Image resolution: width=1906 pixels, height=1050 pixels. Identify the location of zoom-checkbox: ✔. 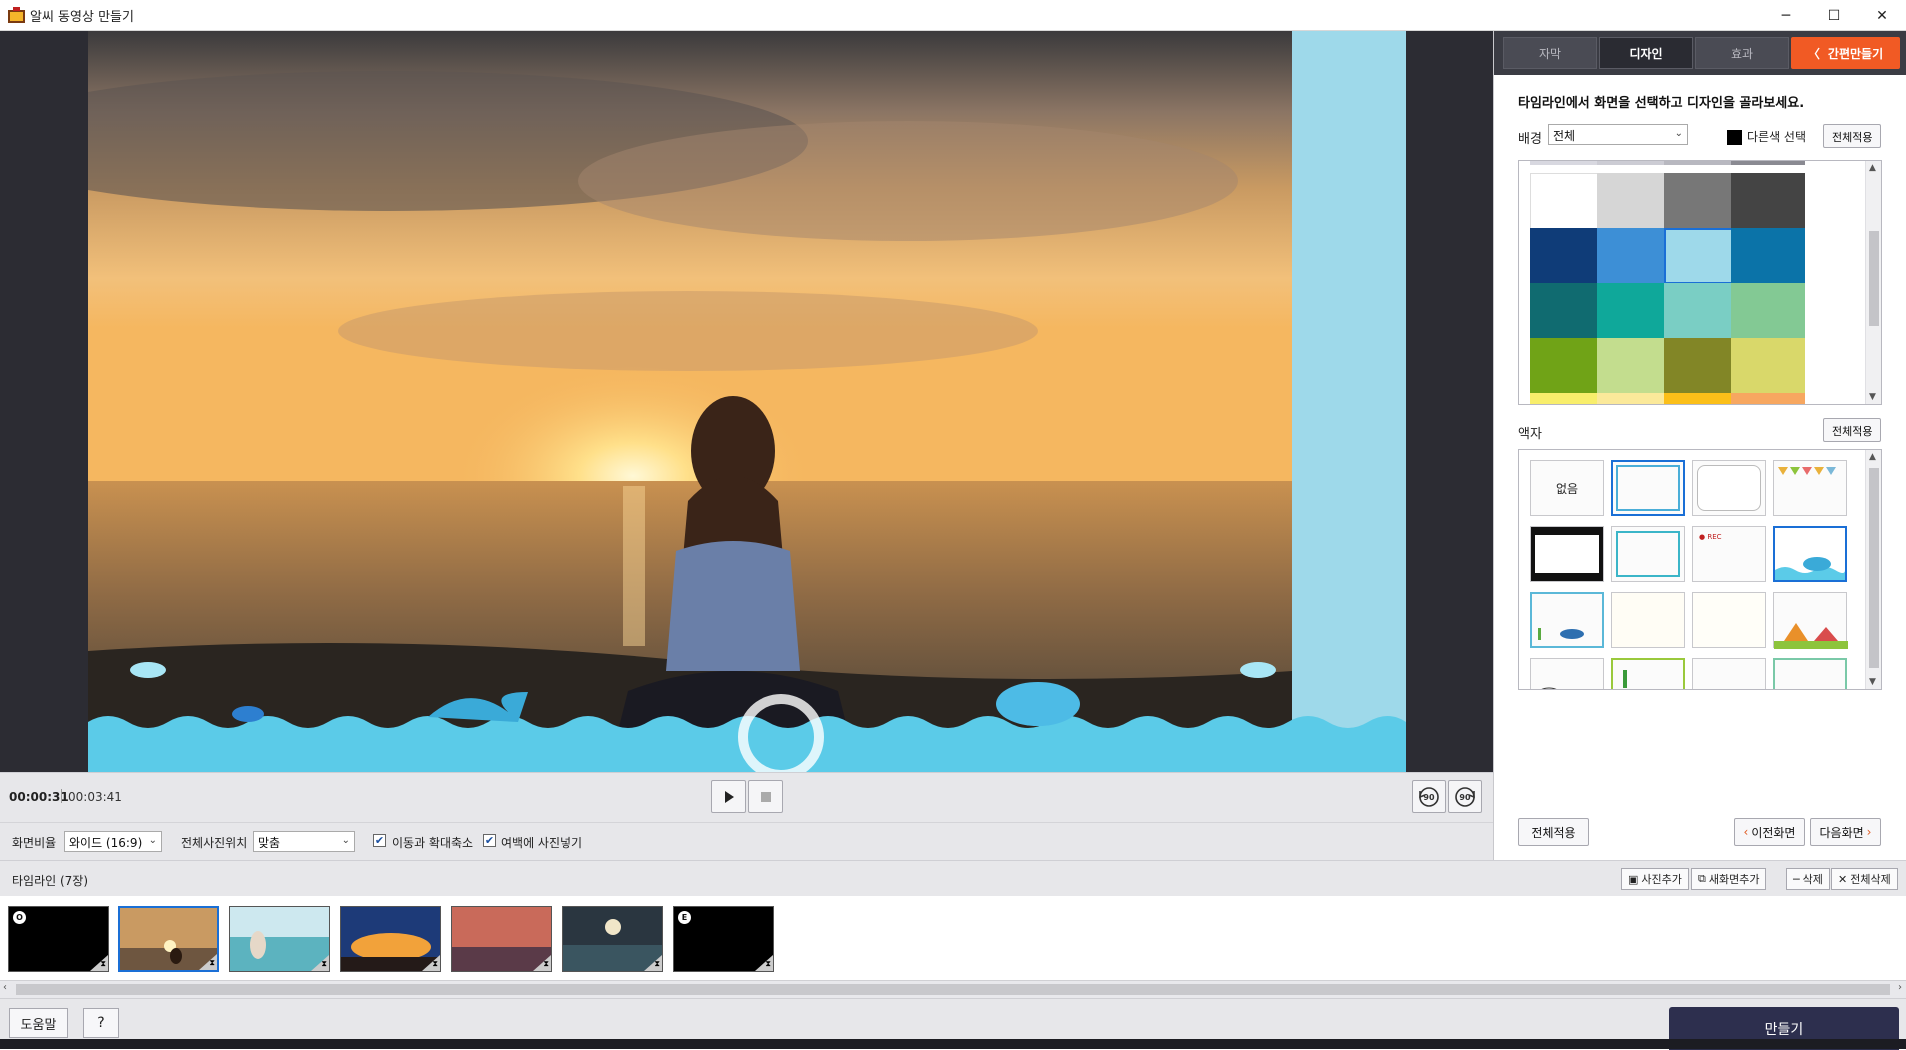
(379, 840).